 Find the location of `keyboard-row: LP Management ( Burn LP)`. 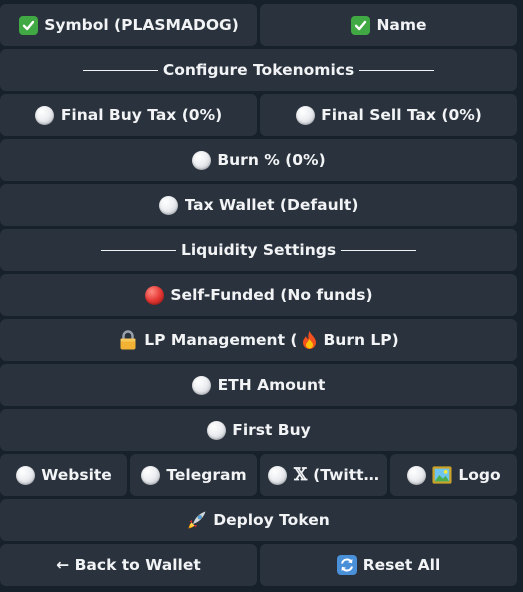

keyboard-row: LP Management ( Burn LP) is located at coordinates (258, 340).